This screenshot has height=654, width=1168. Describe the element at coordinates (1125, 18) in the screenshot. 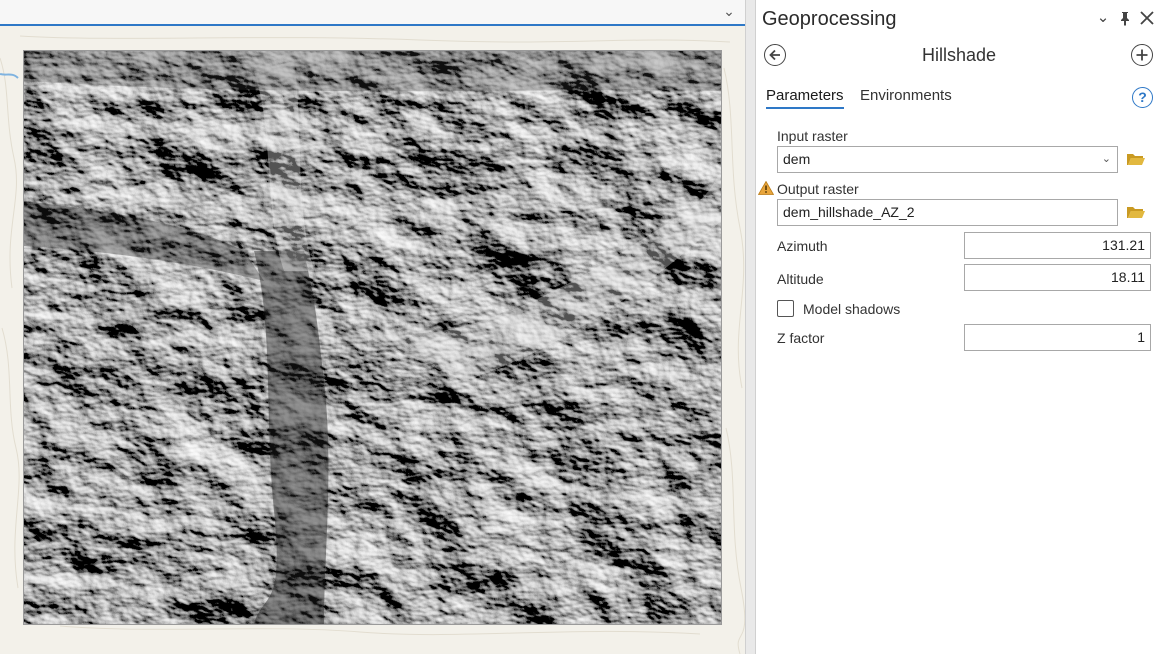

I see `pin-icon` at that location.